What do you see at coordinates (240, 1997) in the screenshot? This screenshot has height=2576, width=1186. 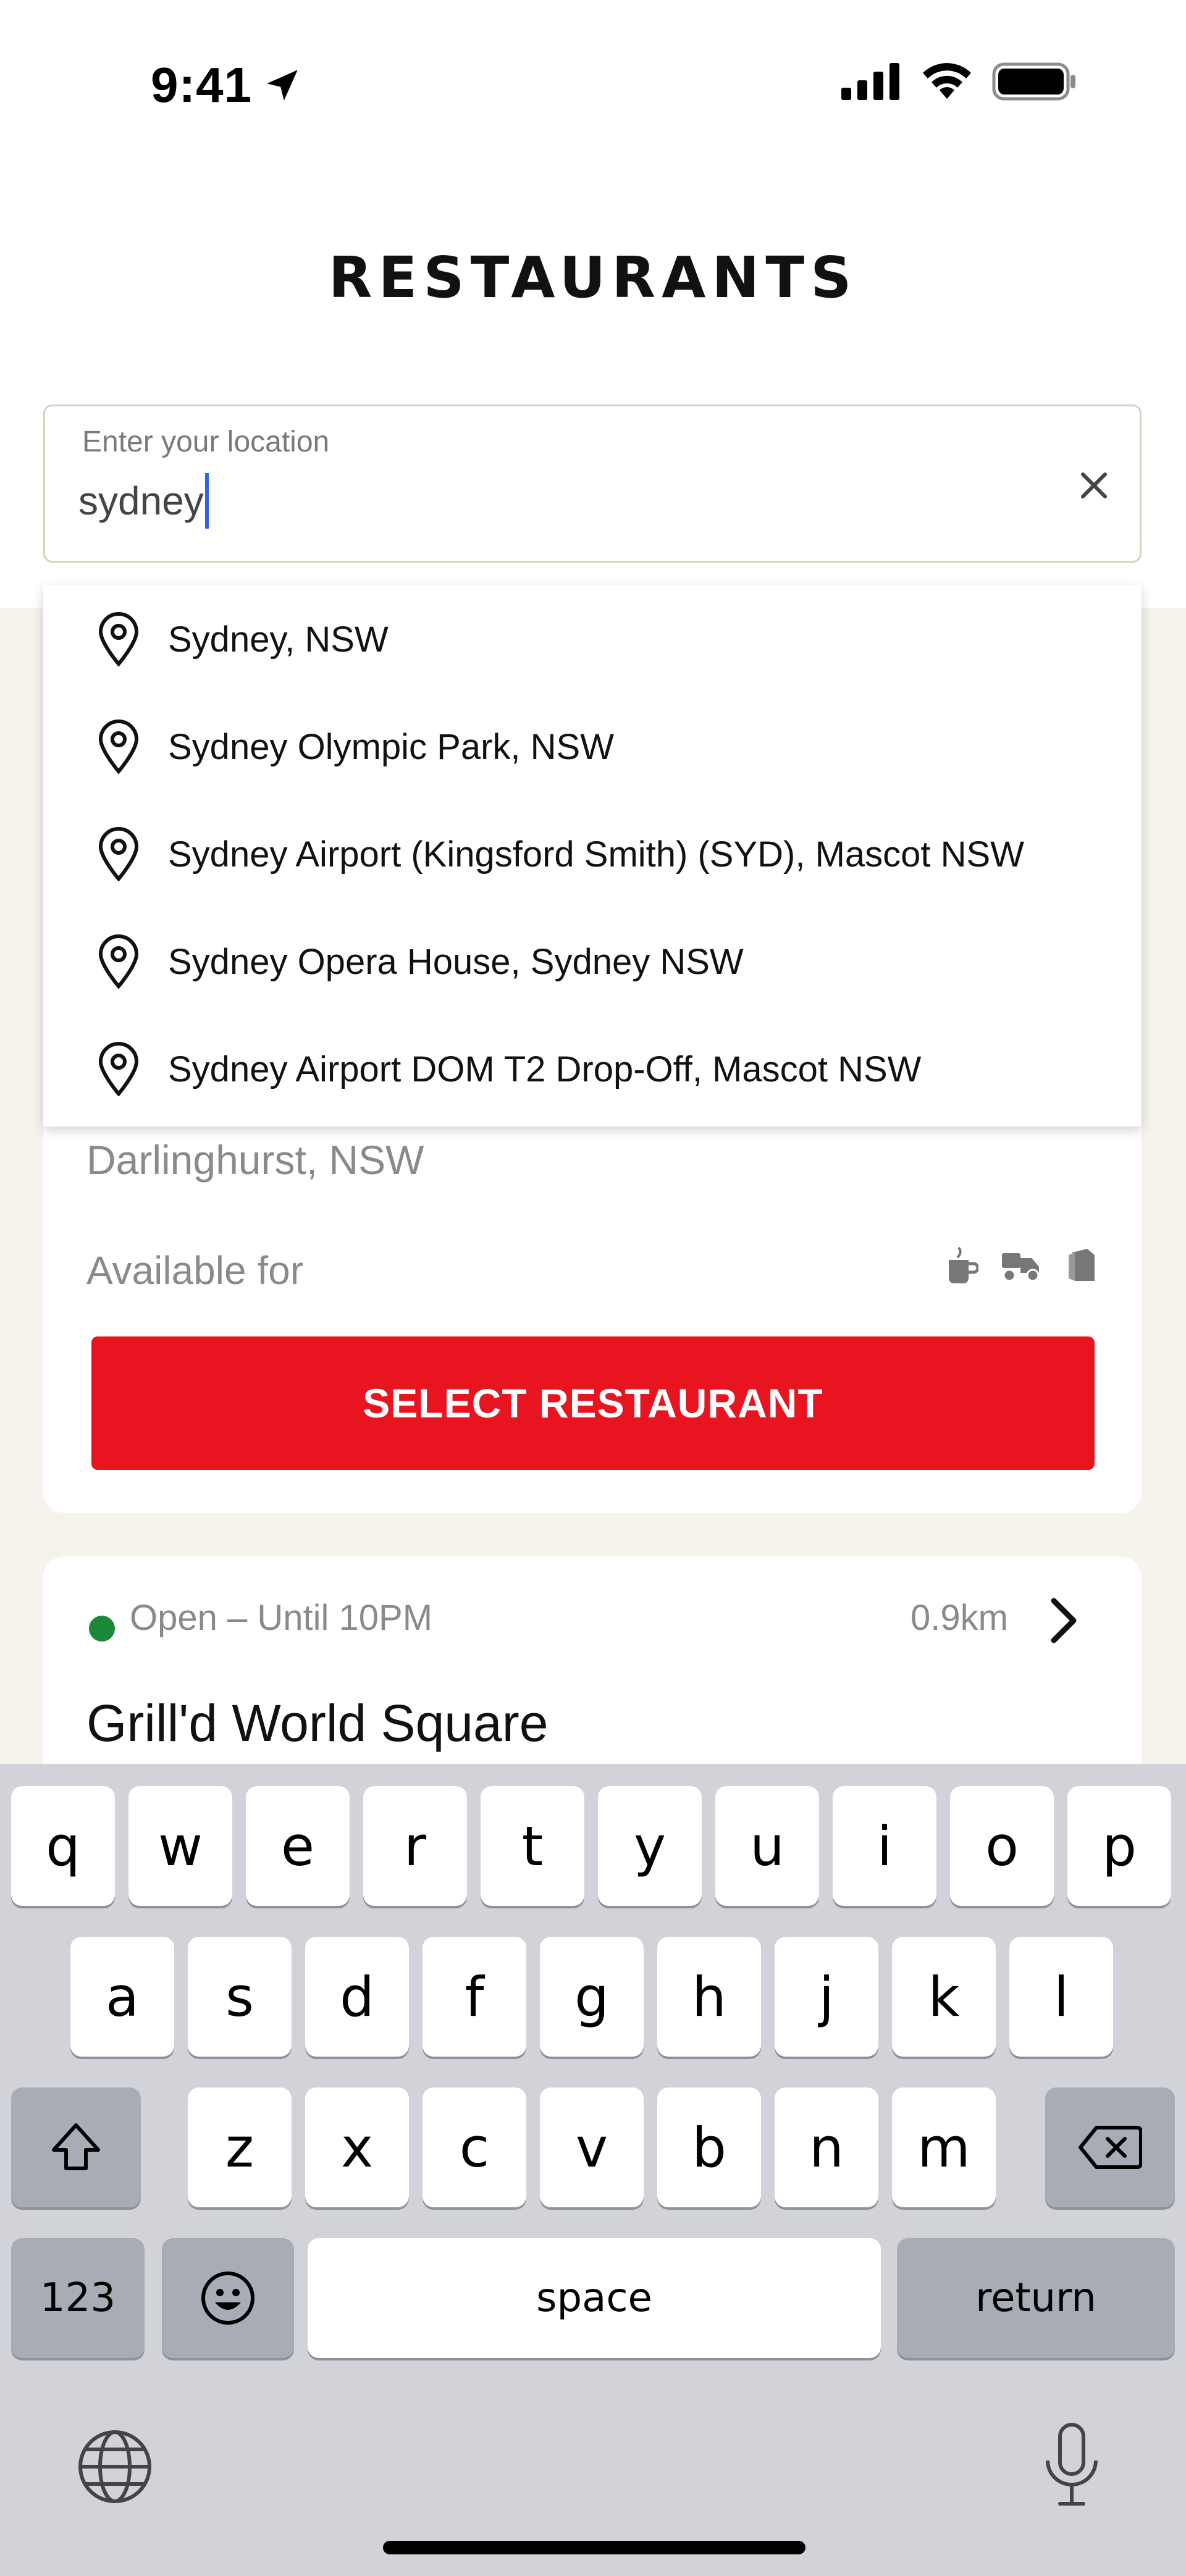 I see `key-s: s` at bounding box center [240, 1997].